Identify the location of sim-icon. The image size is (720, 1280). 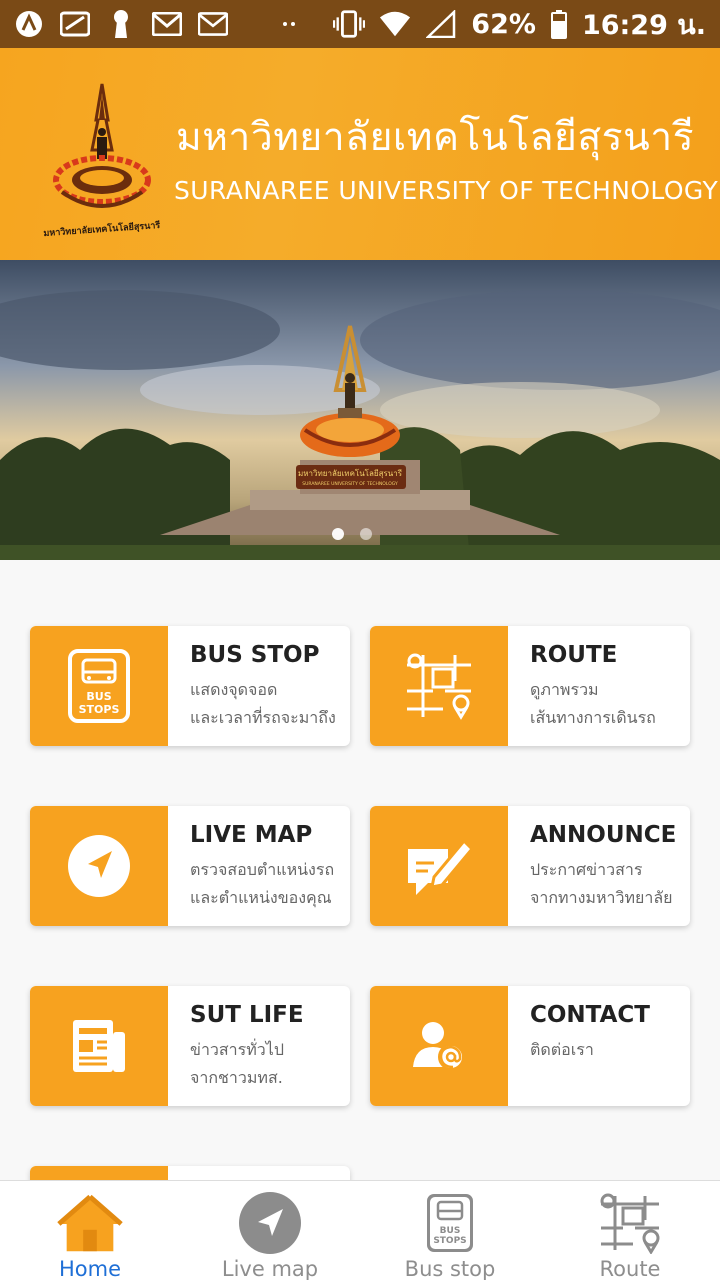
(75, 24).